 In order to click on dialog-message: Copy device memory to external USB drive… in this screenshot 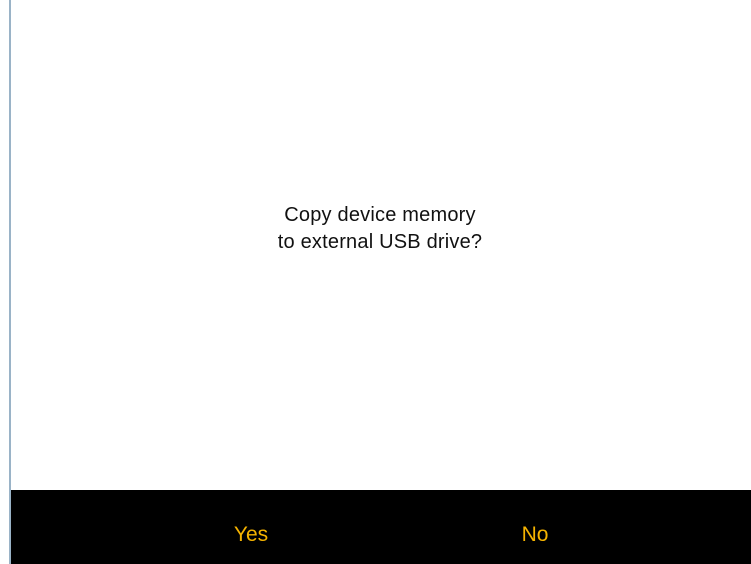, I will do `click(375, 229)`.